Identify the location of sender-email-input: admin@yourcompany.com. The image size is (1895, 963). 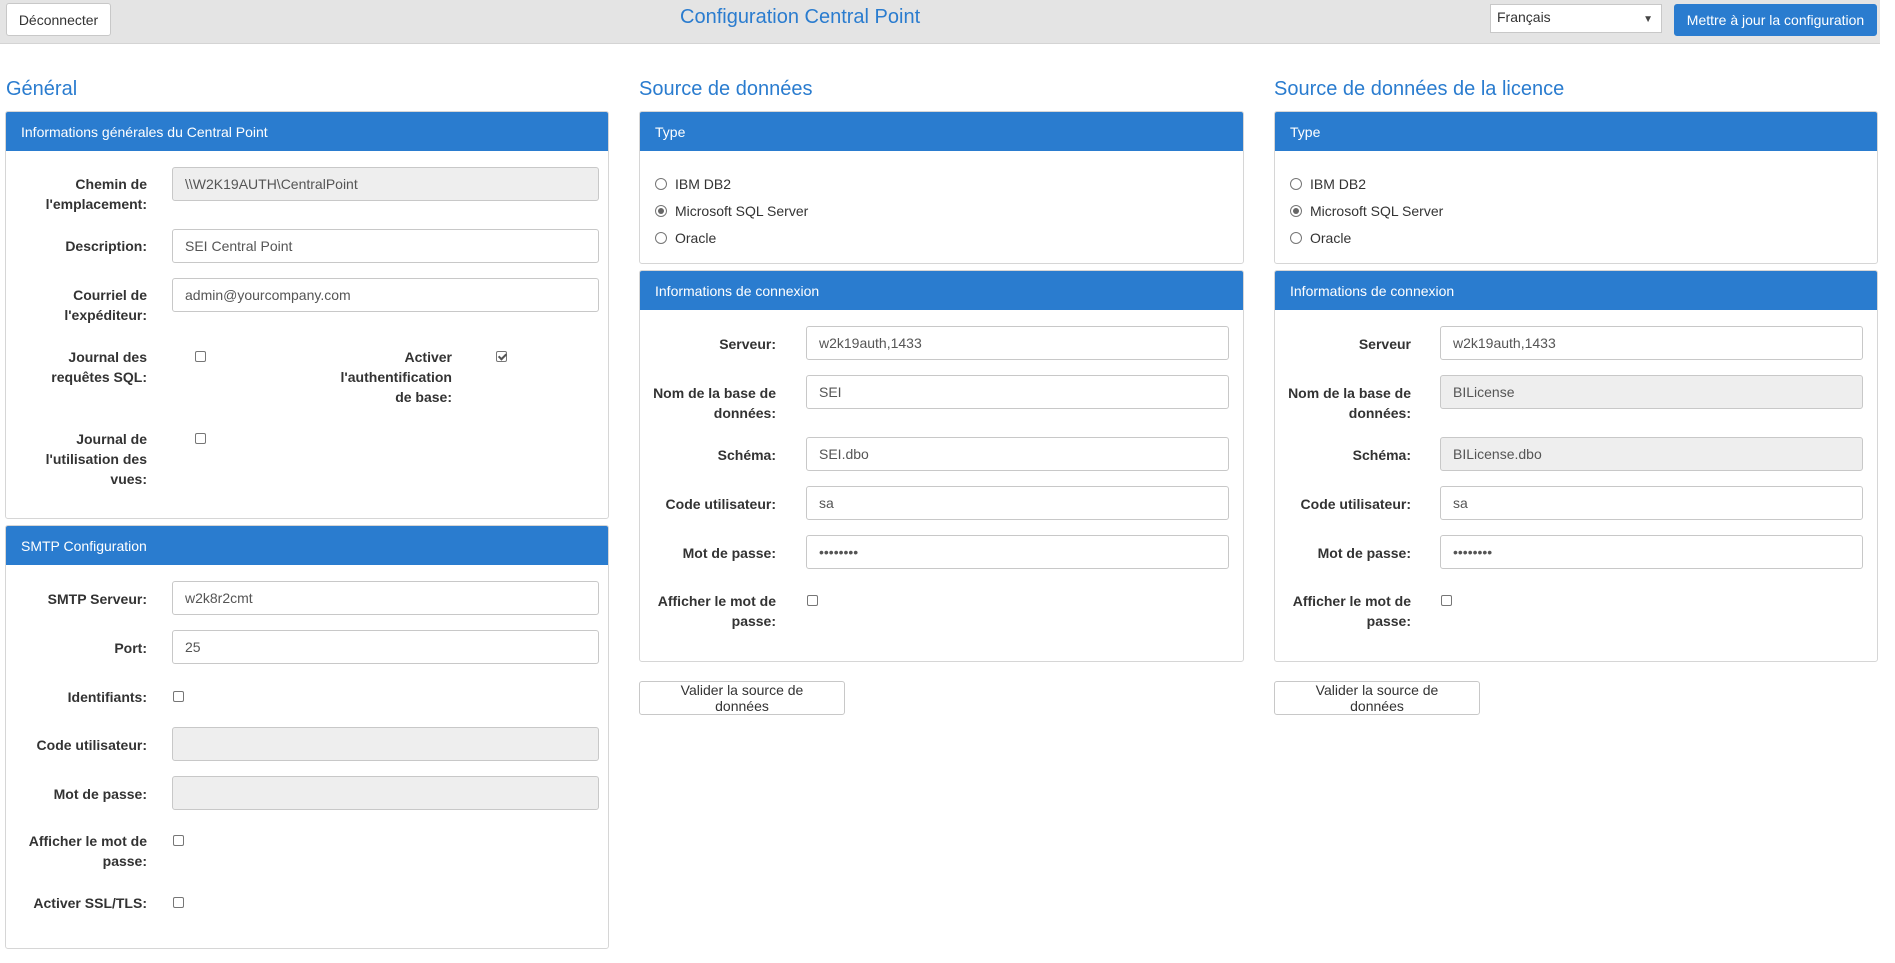
(385, 295).